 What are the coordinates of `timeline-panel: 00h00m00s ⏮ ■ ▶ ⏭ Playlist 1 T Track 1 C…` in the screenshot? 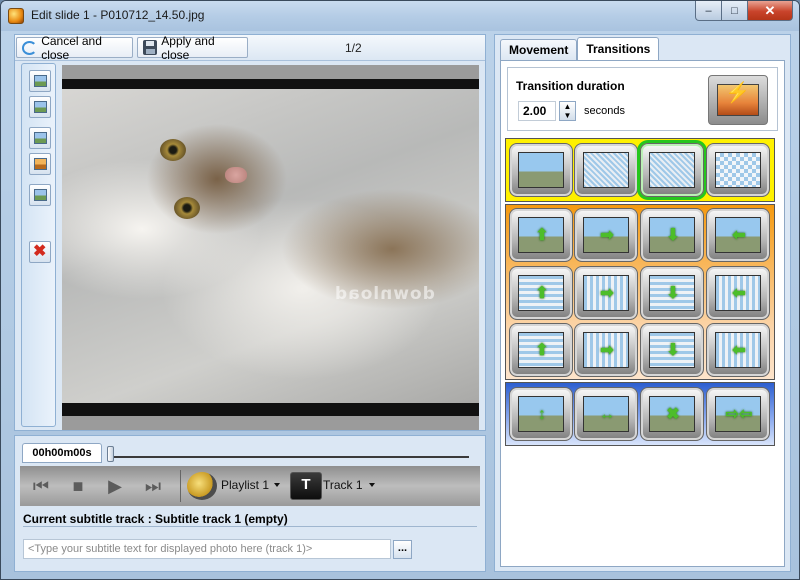 It's located at (250, 503).